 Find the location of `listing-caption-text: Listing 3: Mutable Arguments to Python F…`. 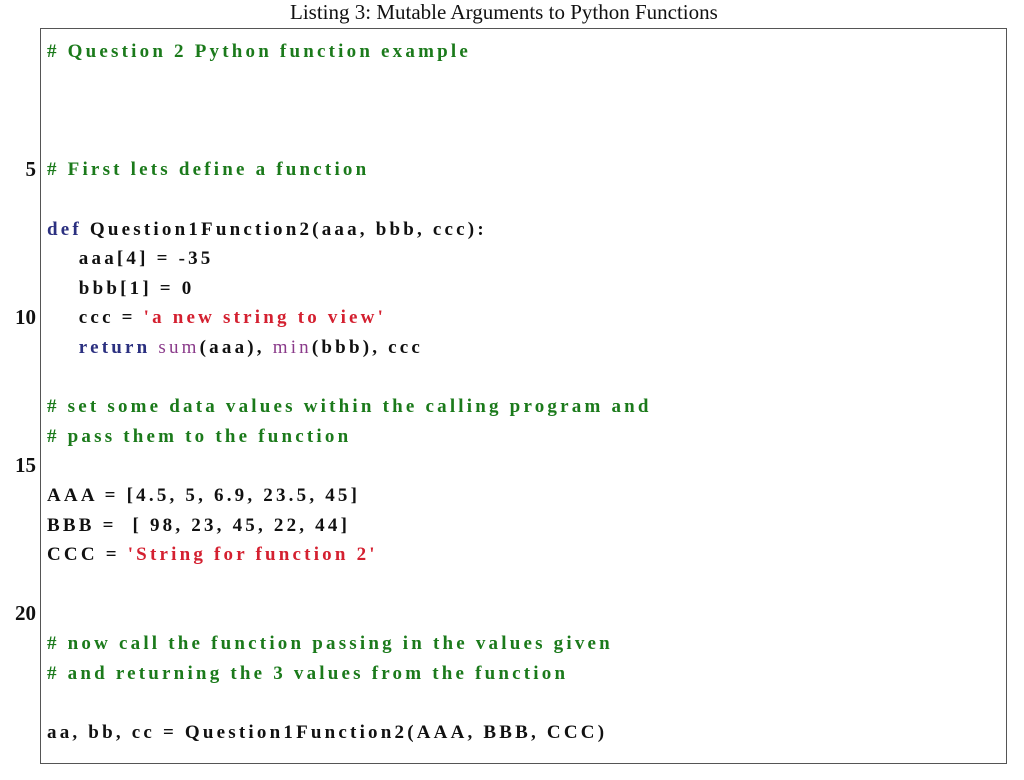

listing-caption-text: Listing 3: Mutable Arguments to Python F… is located at coordinates (504, 12).